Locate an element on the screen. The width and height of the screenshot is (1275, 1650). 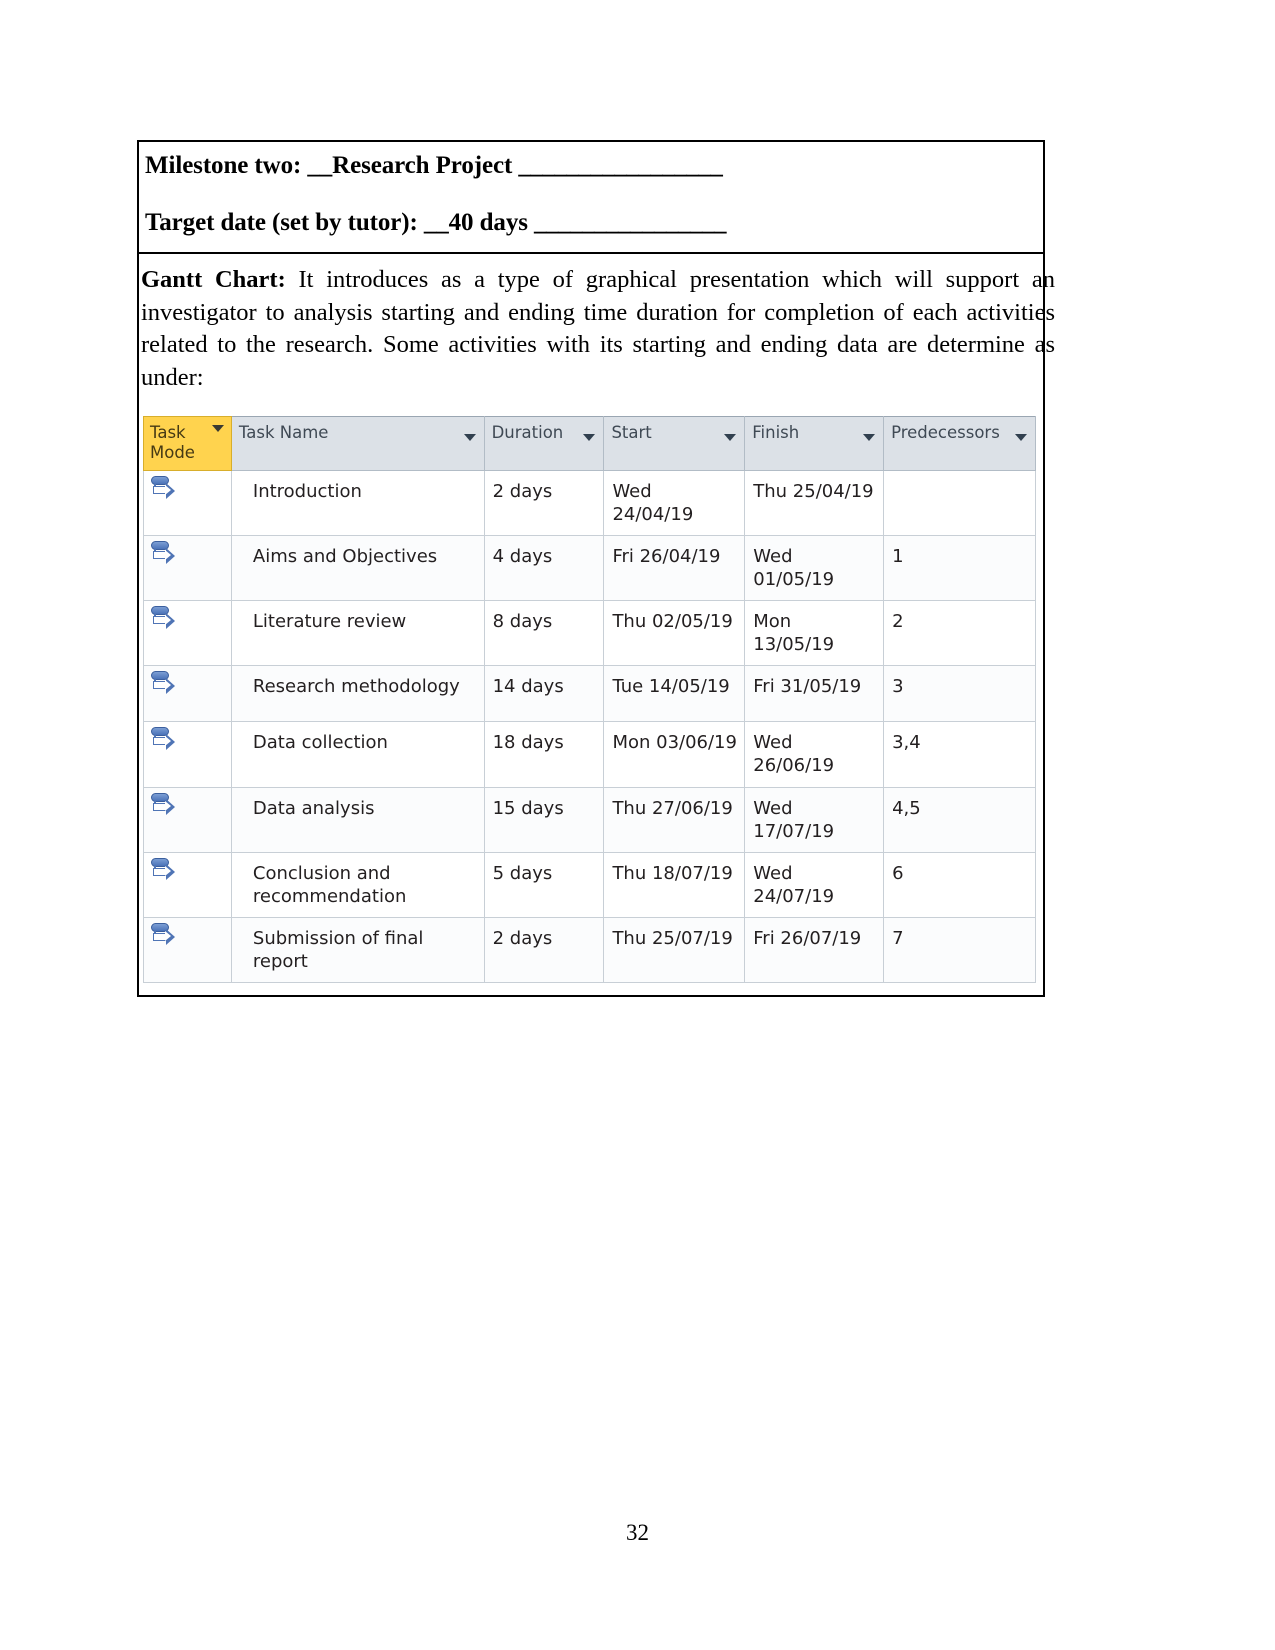
page-number: 32 is located at coordinates (637, 1532).